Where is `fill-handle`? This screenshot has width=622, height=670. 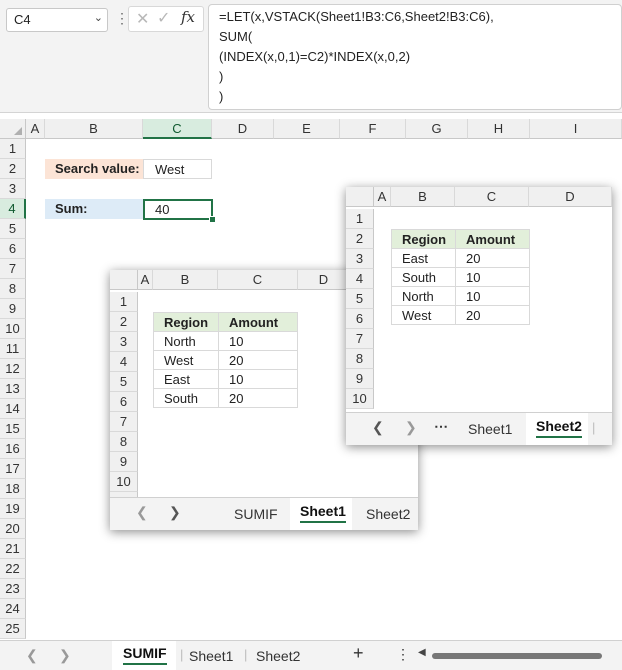
fill-handle is located at coordinates (212, 219).